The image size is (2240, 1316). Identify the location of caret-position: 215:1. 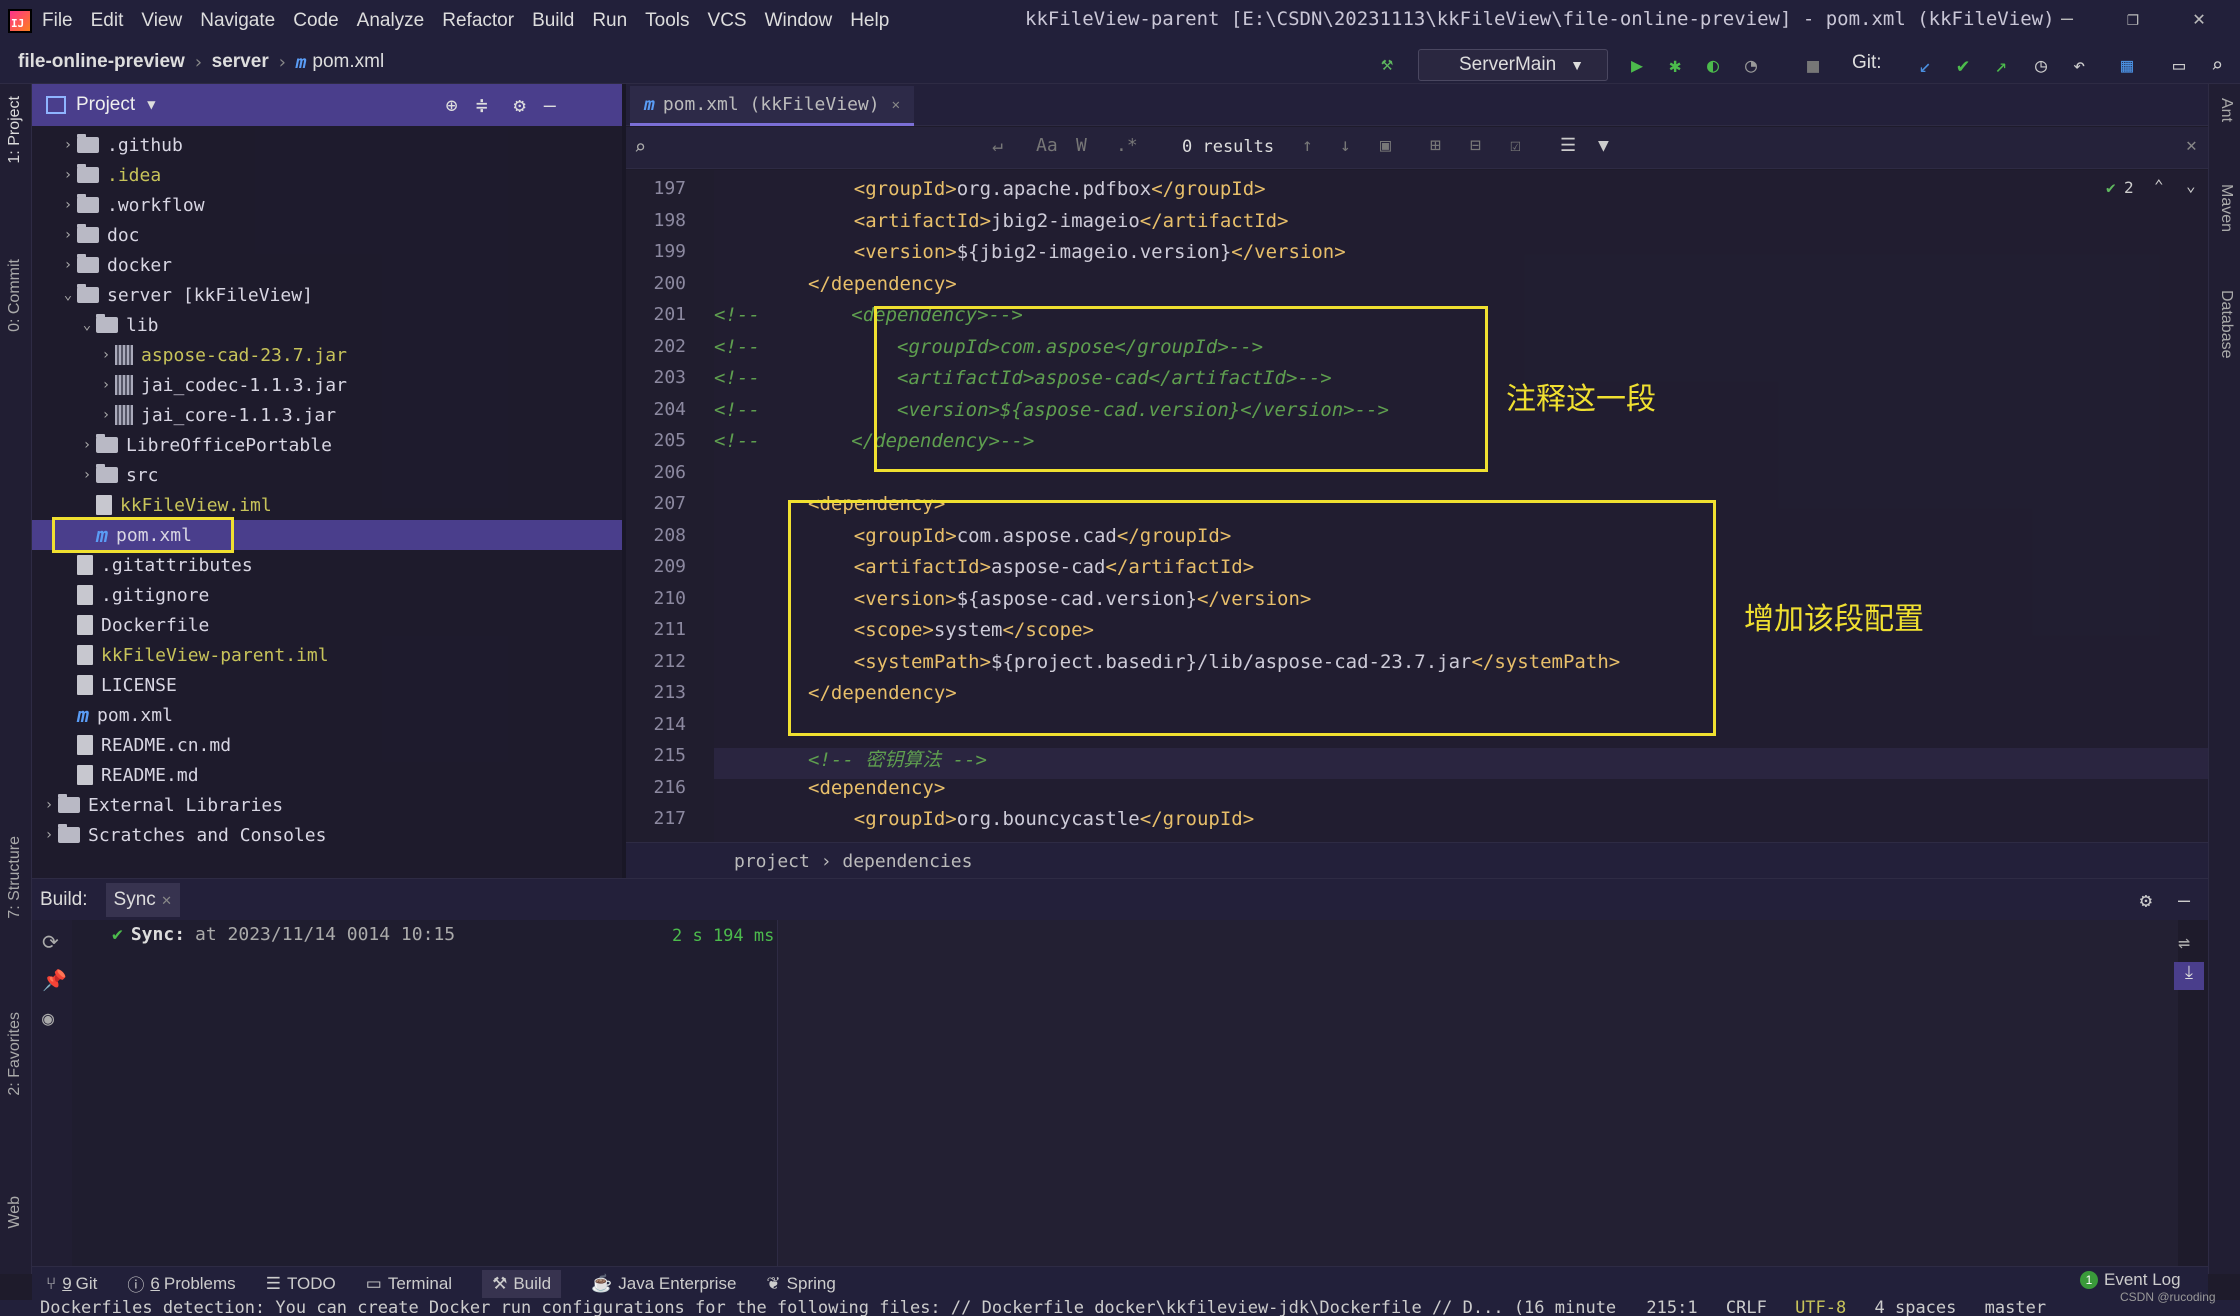
(1671, 1308).